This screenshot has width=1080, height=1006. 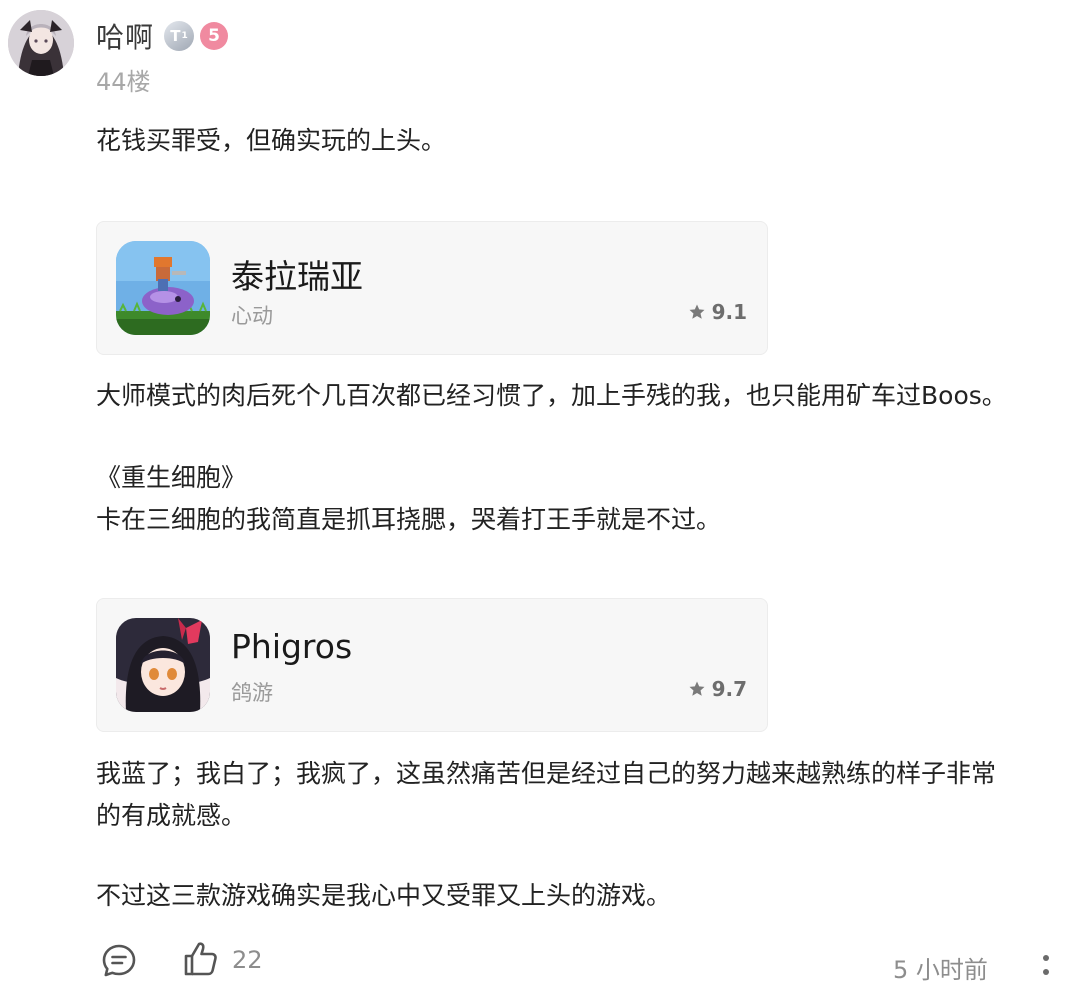 I want to click on game-title: Phigros, so click(x=292, y=646).